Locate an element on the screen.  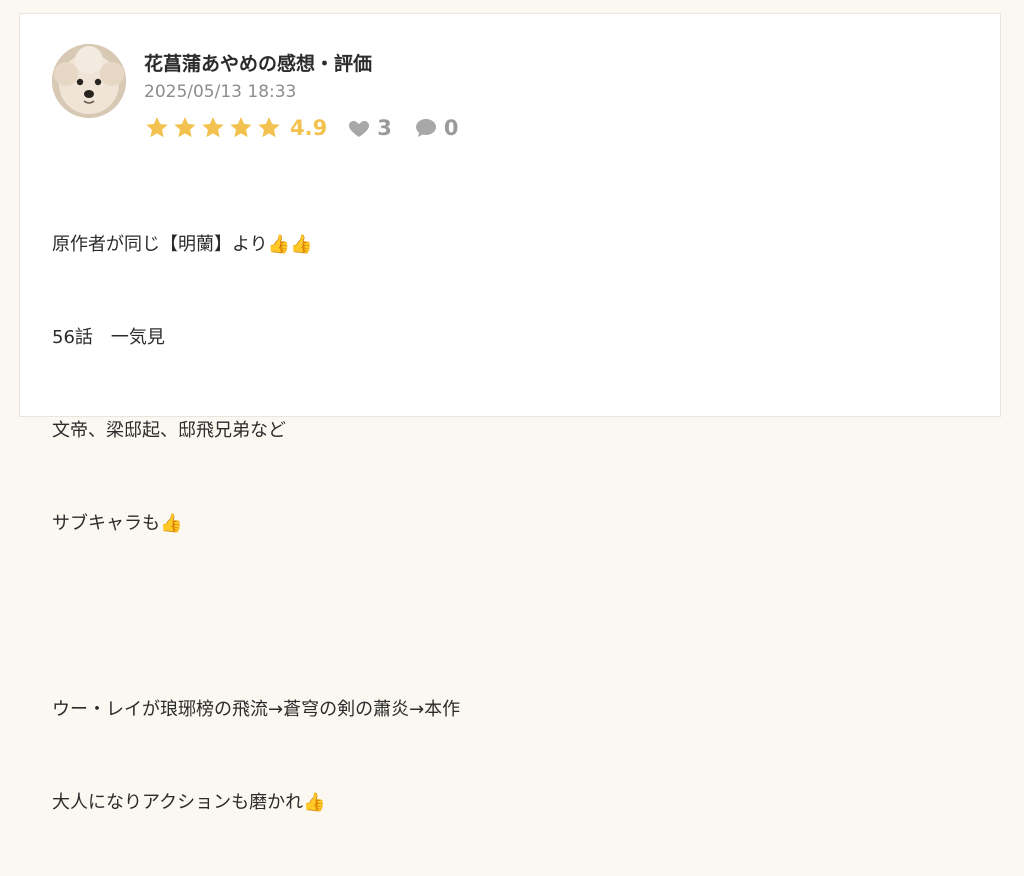
heart-icon is located at coordinates (359, 128).